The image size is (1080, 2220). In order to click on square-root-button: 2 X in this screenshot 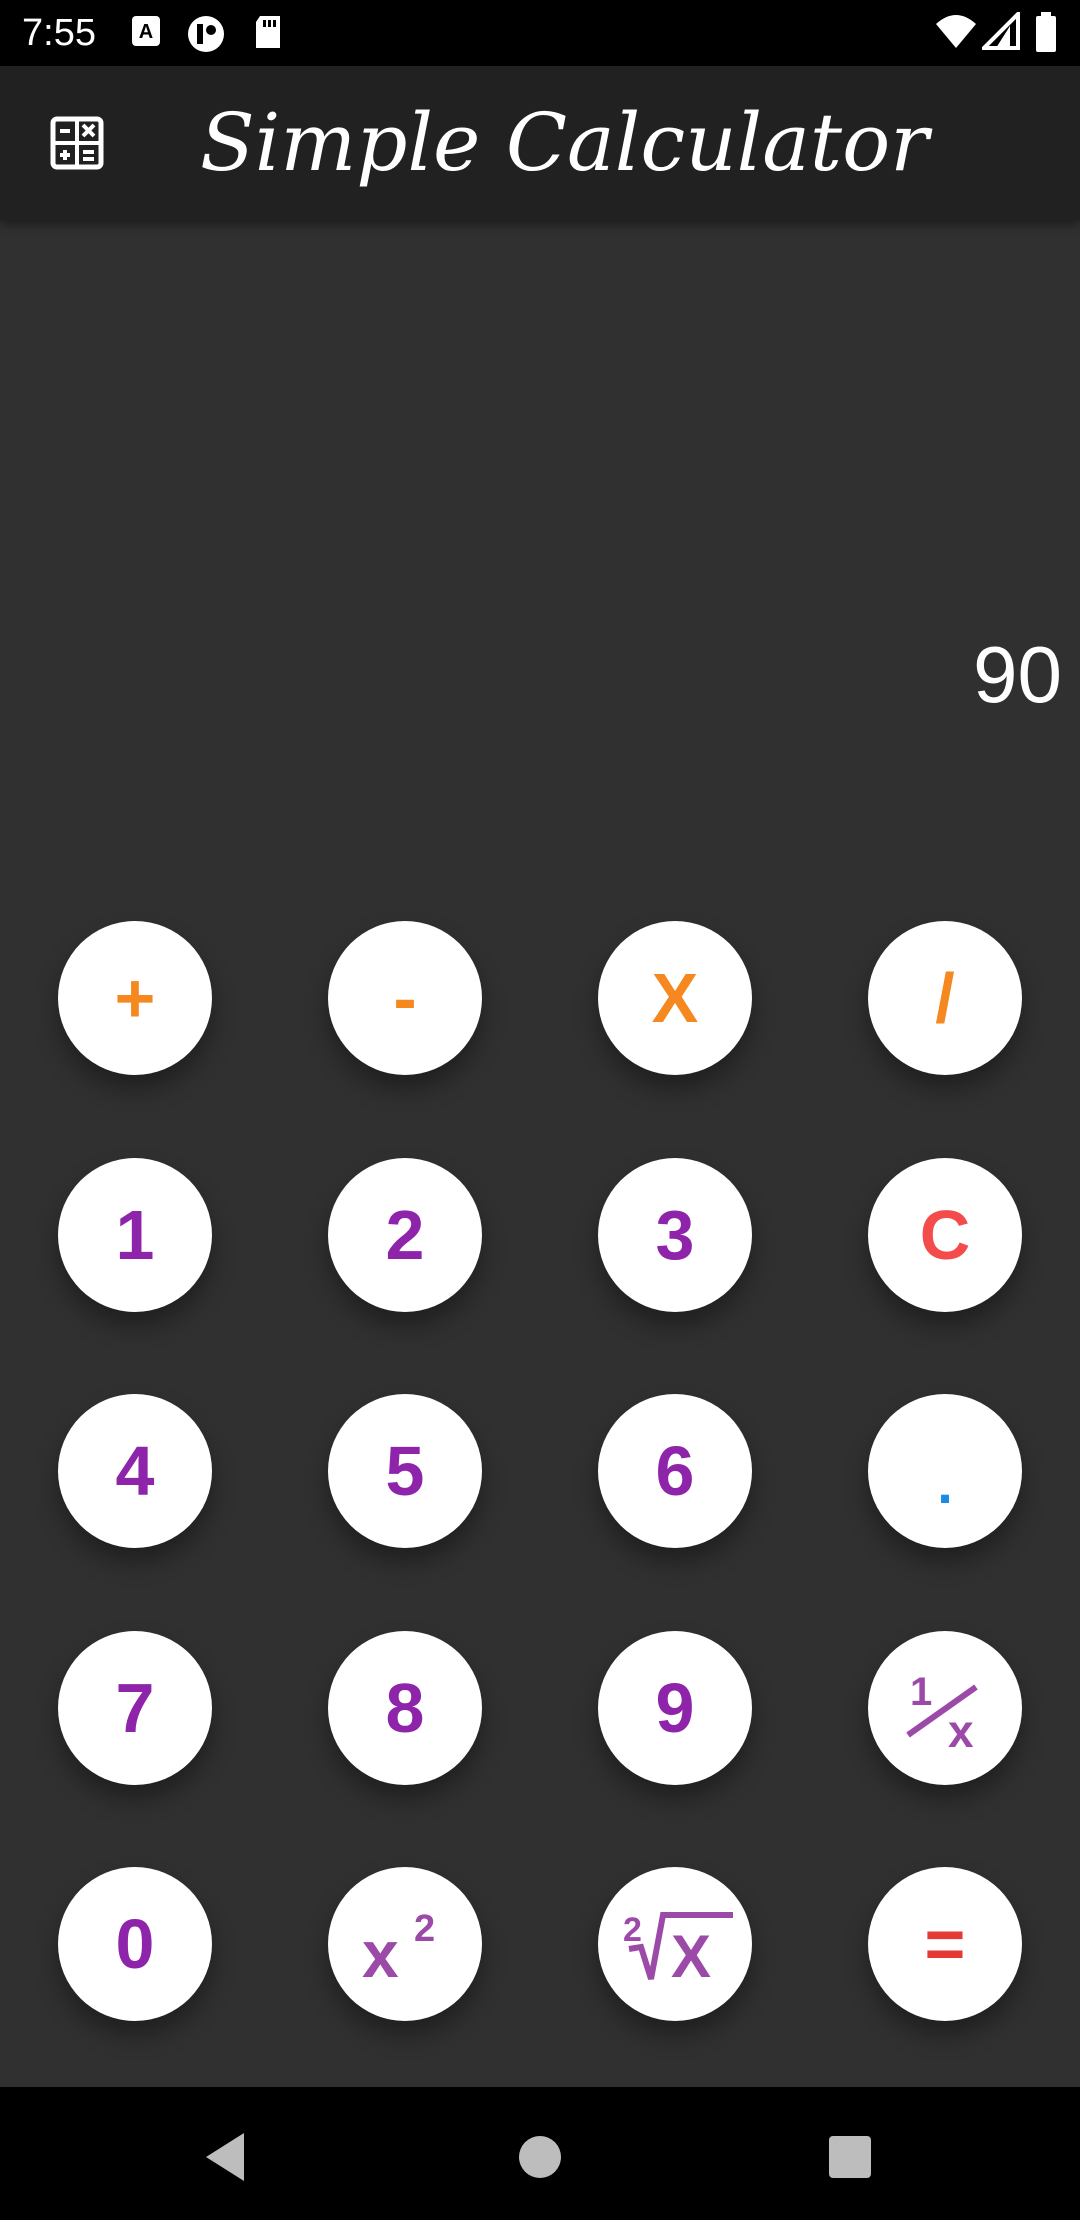, I will do `click(675, 1944)`.